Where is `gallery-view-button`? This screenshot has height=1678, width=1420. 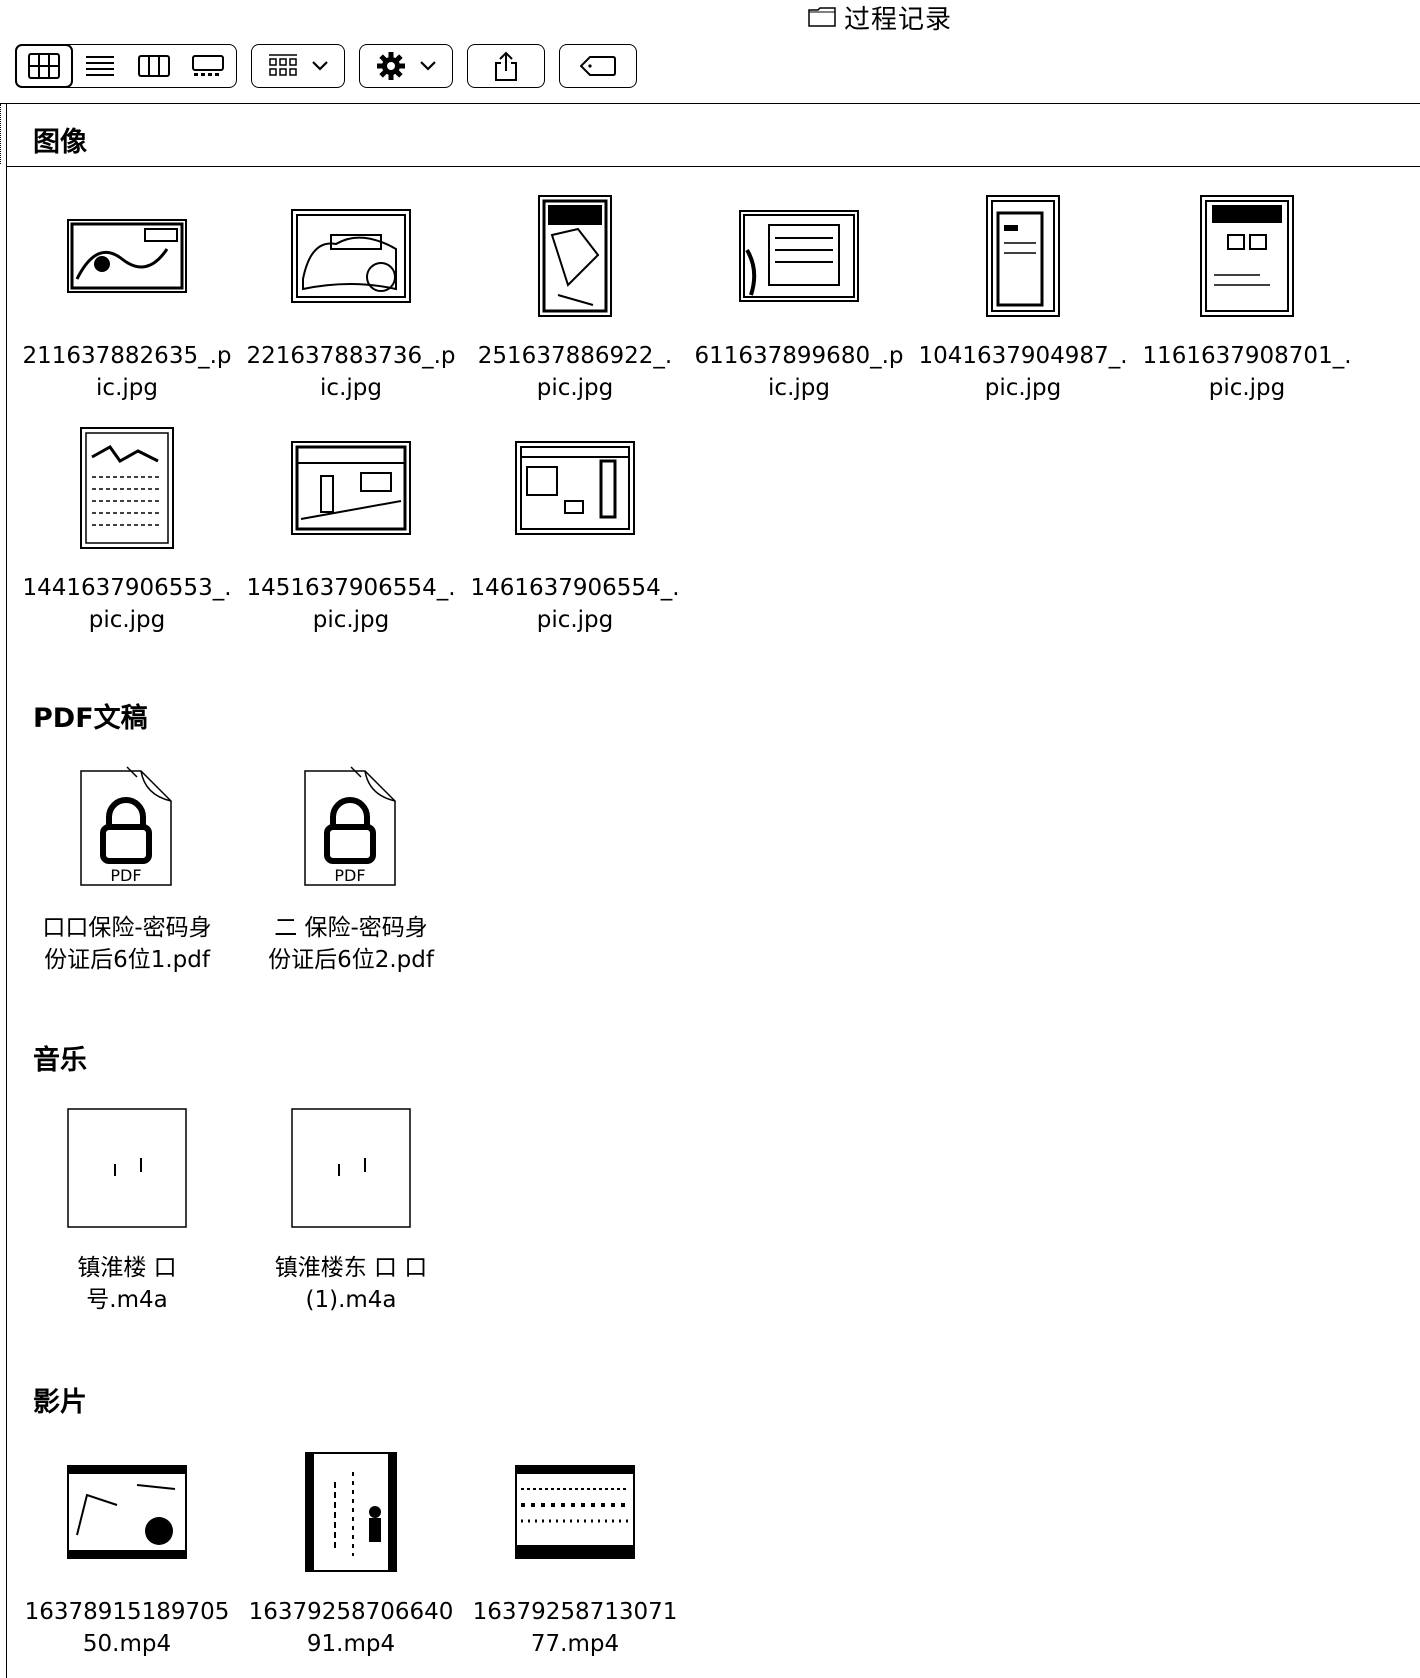
gallery-view-button is located at coordinates (208, 66).